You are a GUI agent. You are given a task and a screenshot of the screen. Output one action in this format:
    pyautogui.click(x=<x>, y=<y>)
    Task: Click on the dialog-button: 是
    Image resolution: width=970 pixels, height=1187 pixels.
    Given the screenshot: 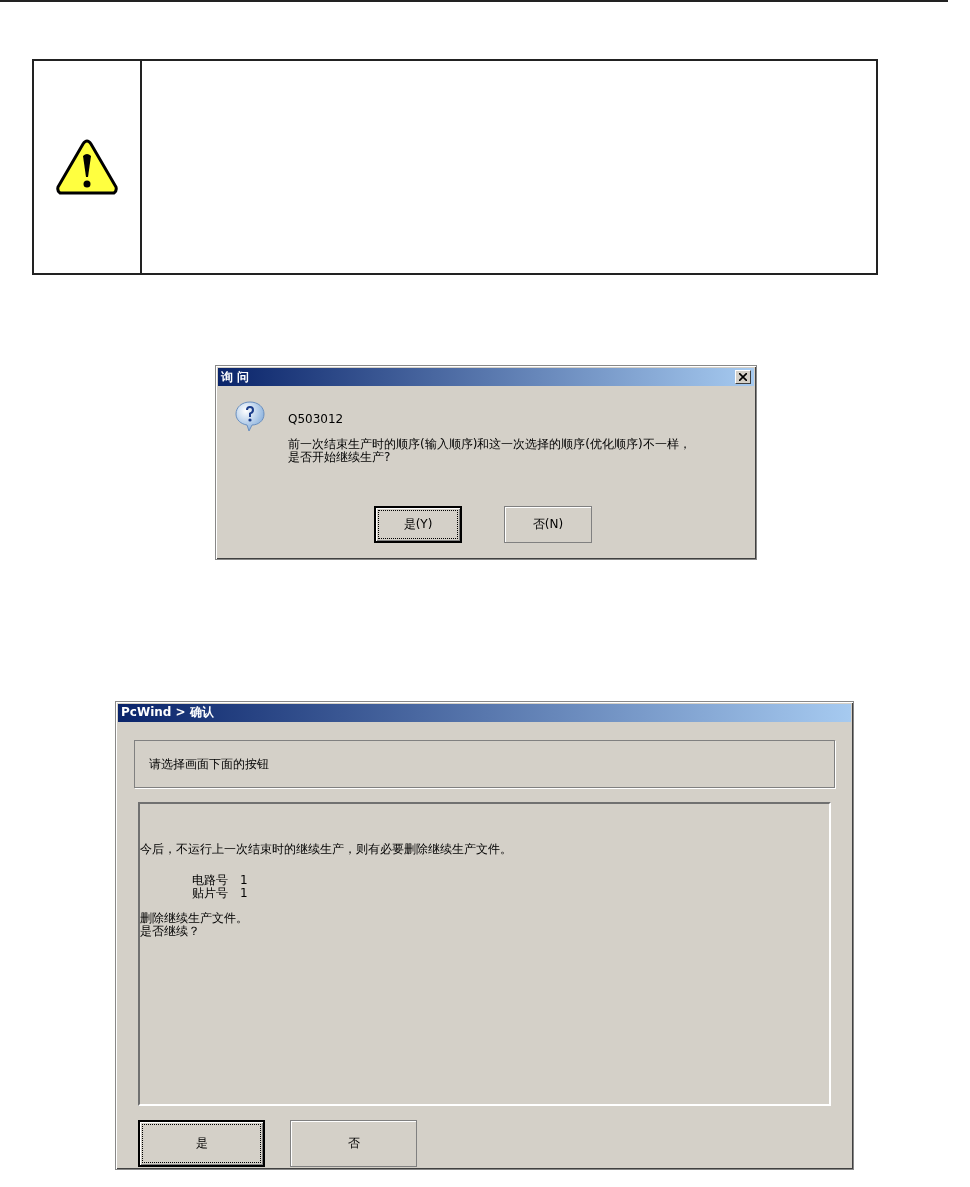 What is the action you would take?
    pyautogui.click(x=201, y=1143)
    